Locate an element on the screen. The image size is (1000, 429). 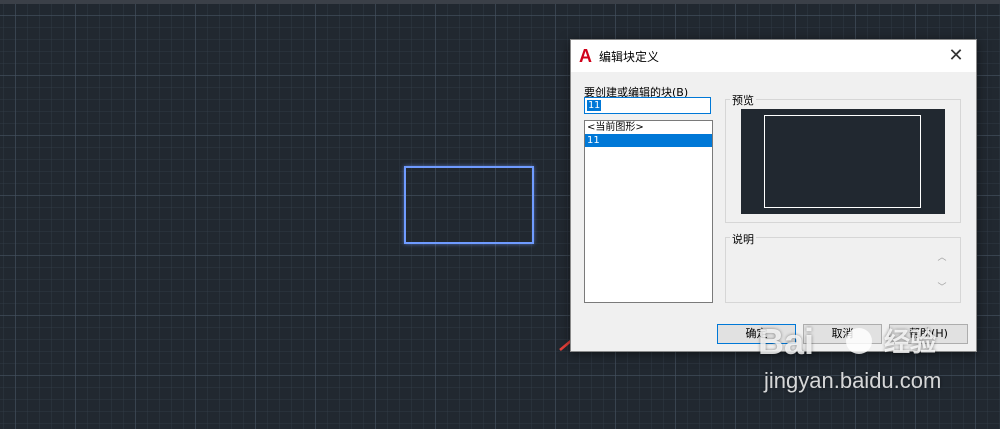
list-item-current-drawing: <当前图形> is located at coordinates (648, 127).